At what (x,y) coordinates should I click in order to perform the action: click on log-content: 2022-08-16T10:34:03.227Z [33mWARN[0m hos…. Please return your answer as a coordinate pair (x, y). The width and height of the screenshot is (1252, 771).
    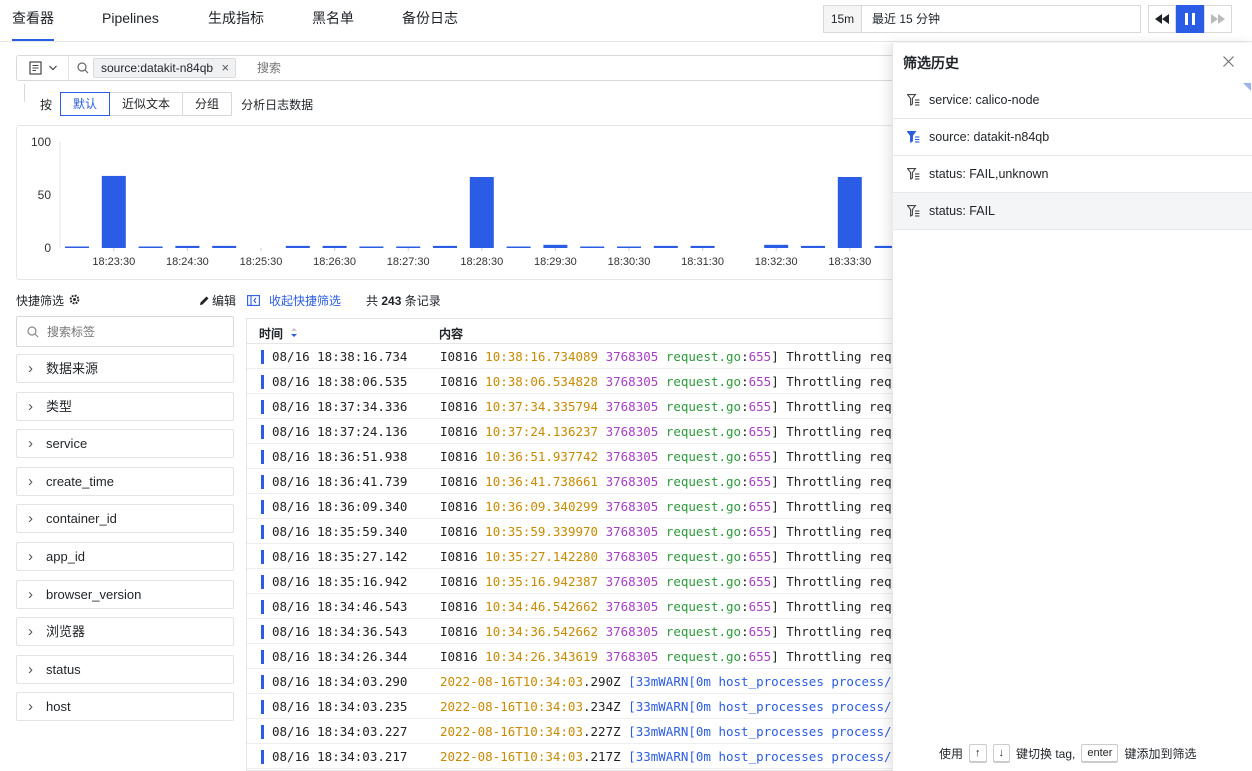
    Looking at the image, I should click on (667, 731).